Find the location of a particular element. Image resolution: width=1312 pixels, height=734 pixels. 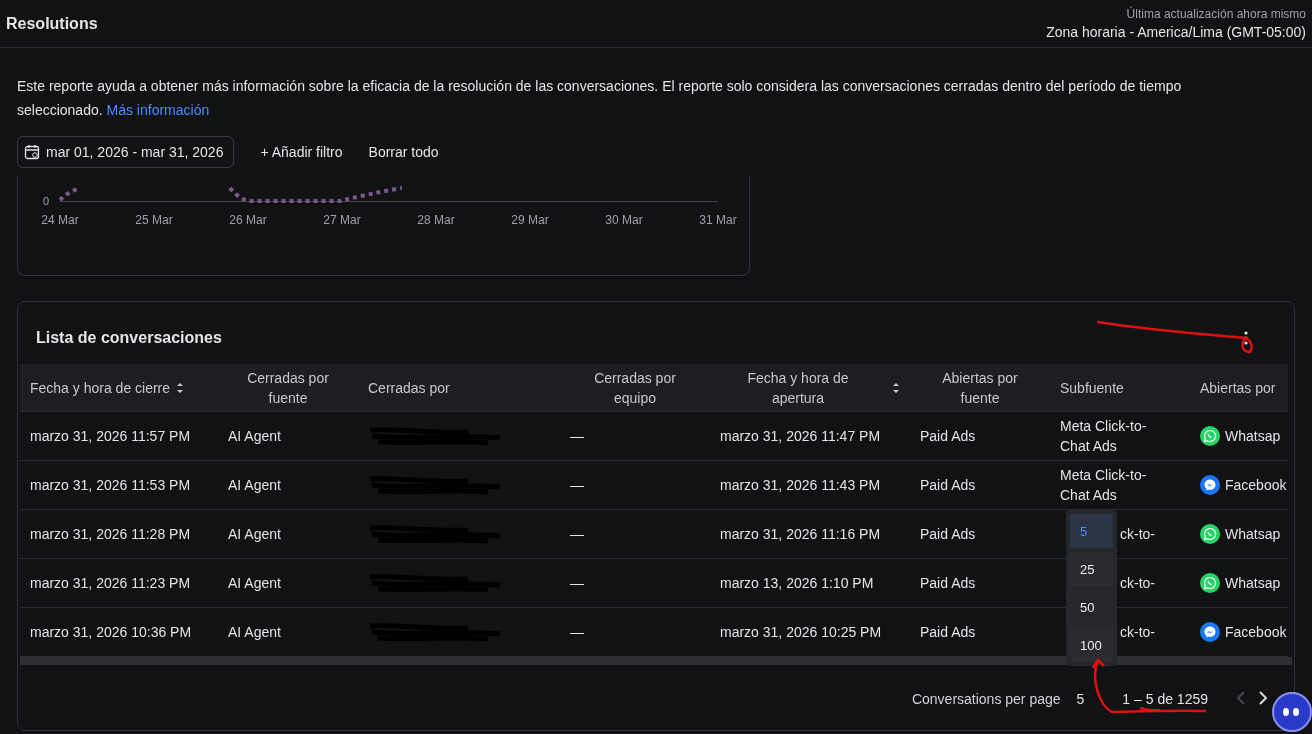

table-cell: marzo 31, 2026 10:36 PM is located at coordinates (111, 632).